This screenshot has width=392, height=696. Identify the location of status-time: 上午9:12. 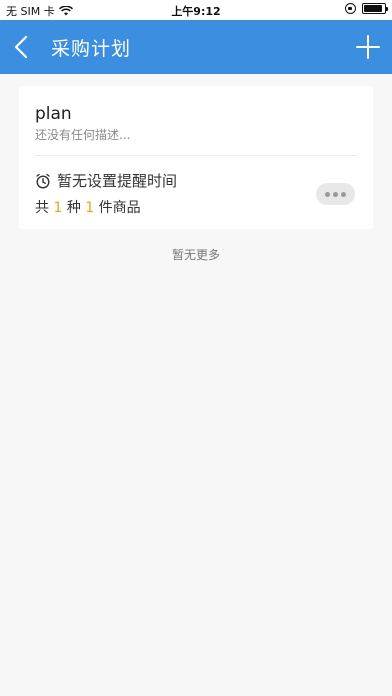
(196, 11).